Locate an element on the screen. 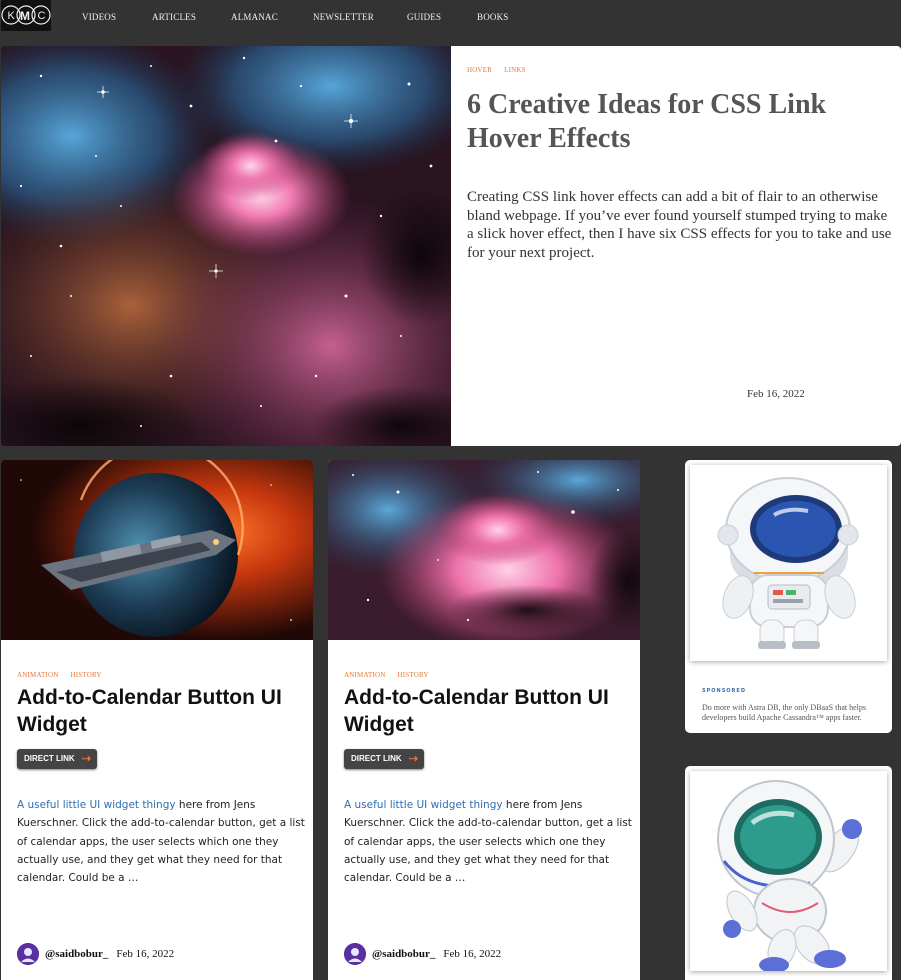  nav-guides: GUIDES is located at coordinates (424, 17).